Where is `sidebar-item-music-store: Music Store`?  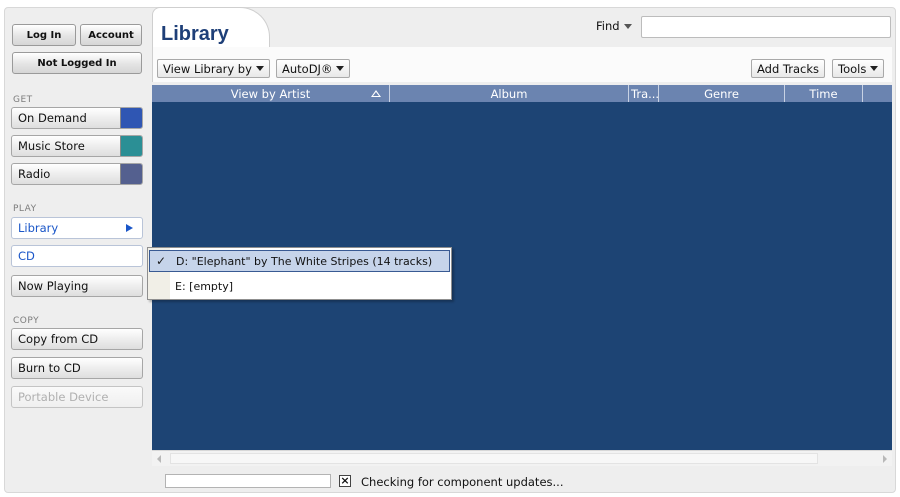 sidebar-item-music-store: Music Store is located at coordinates (77, 146).